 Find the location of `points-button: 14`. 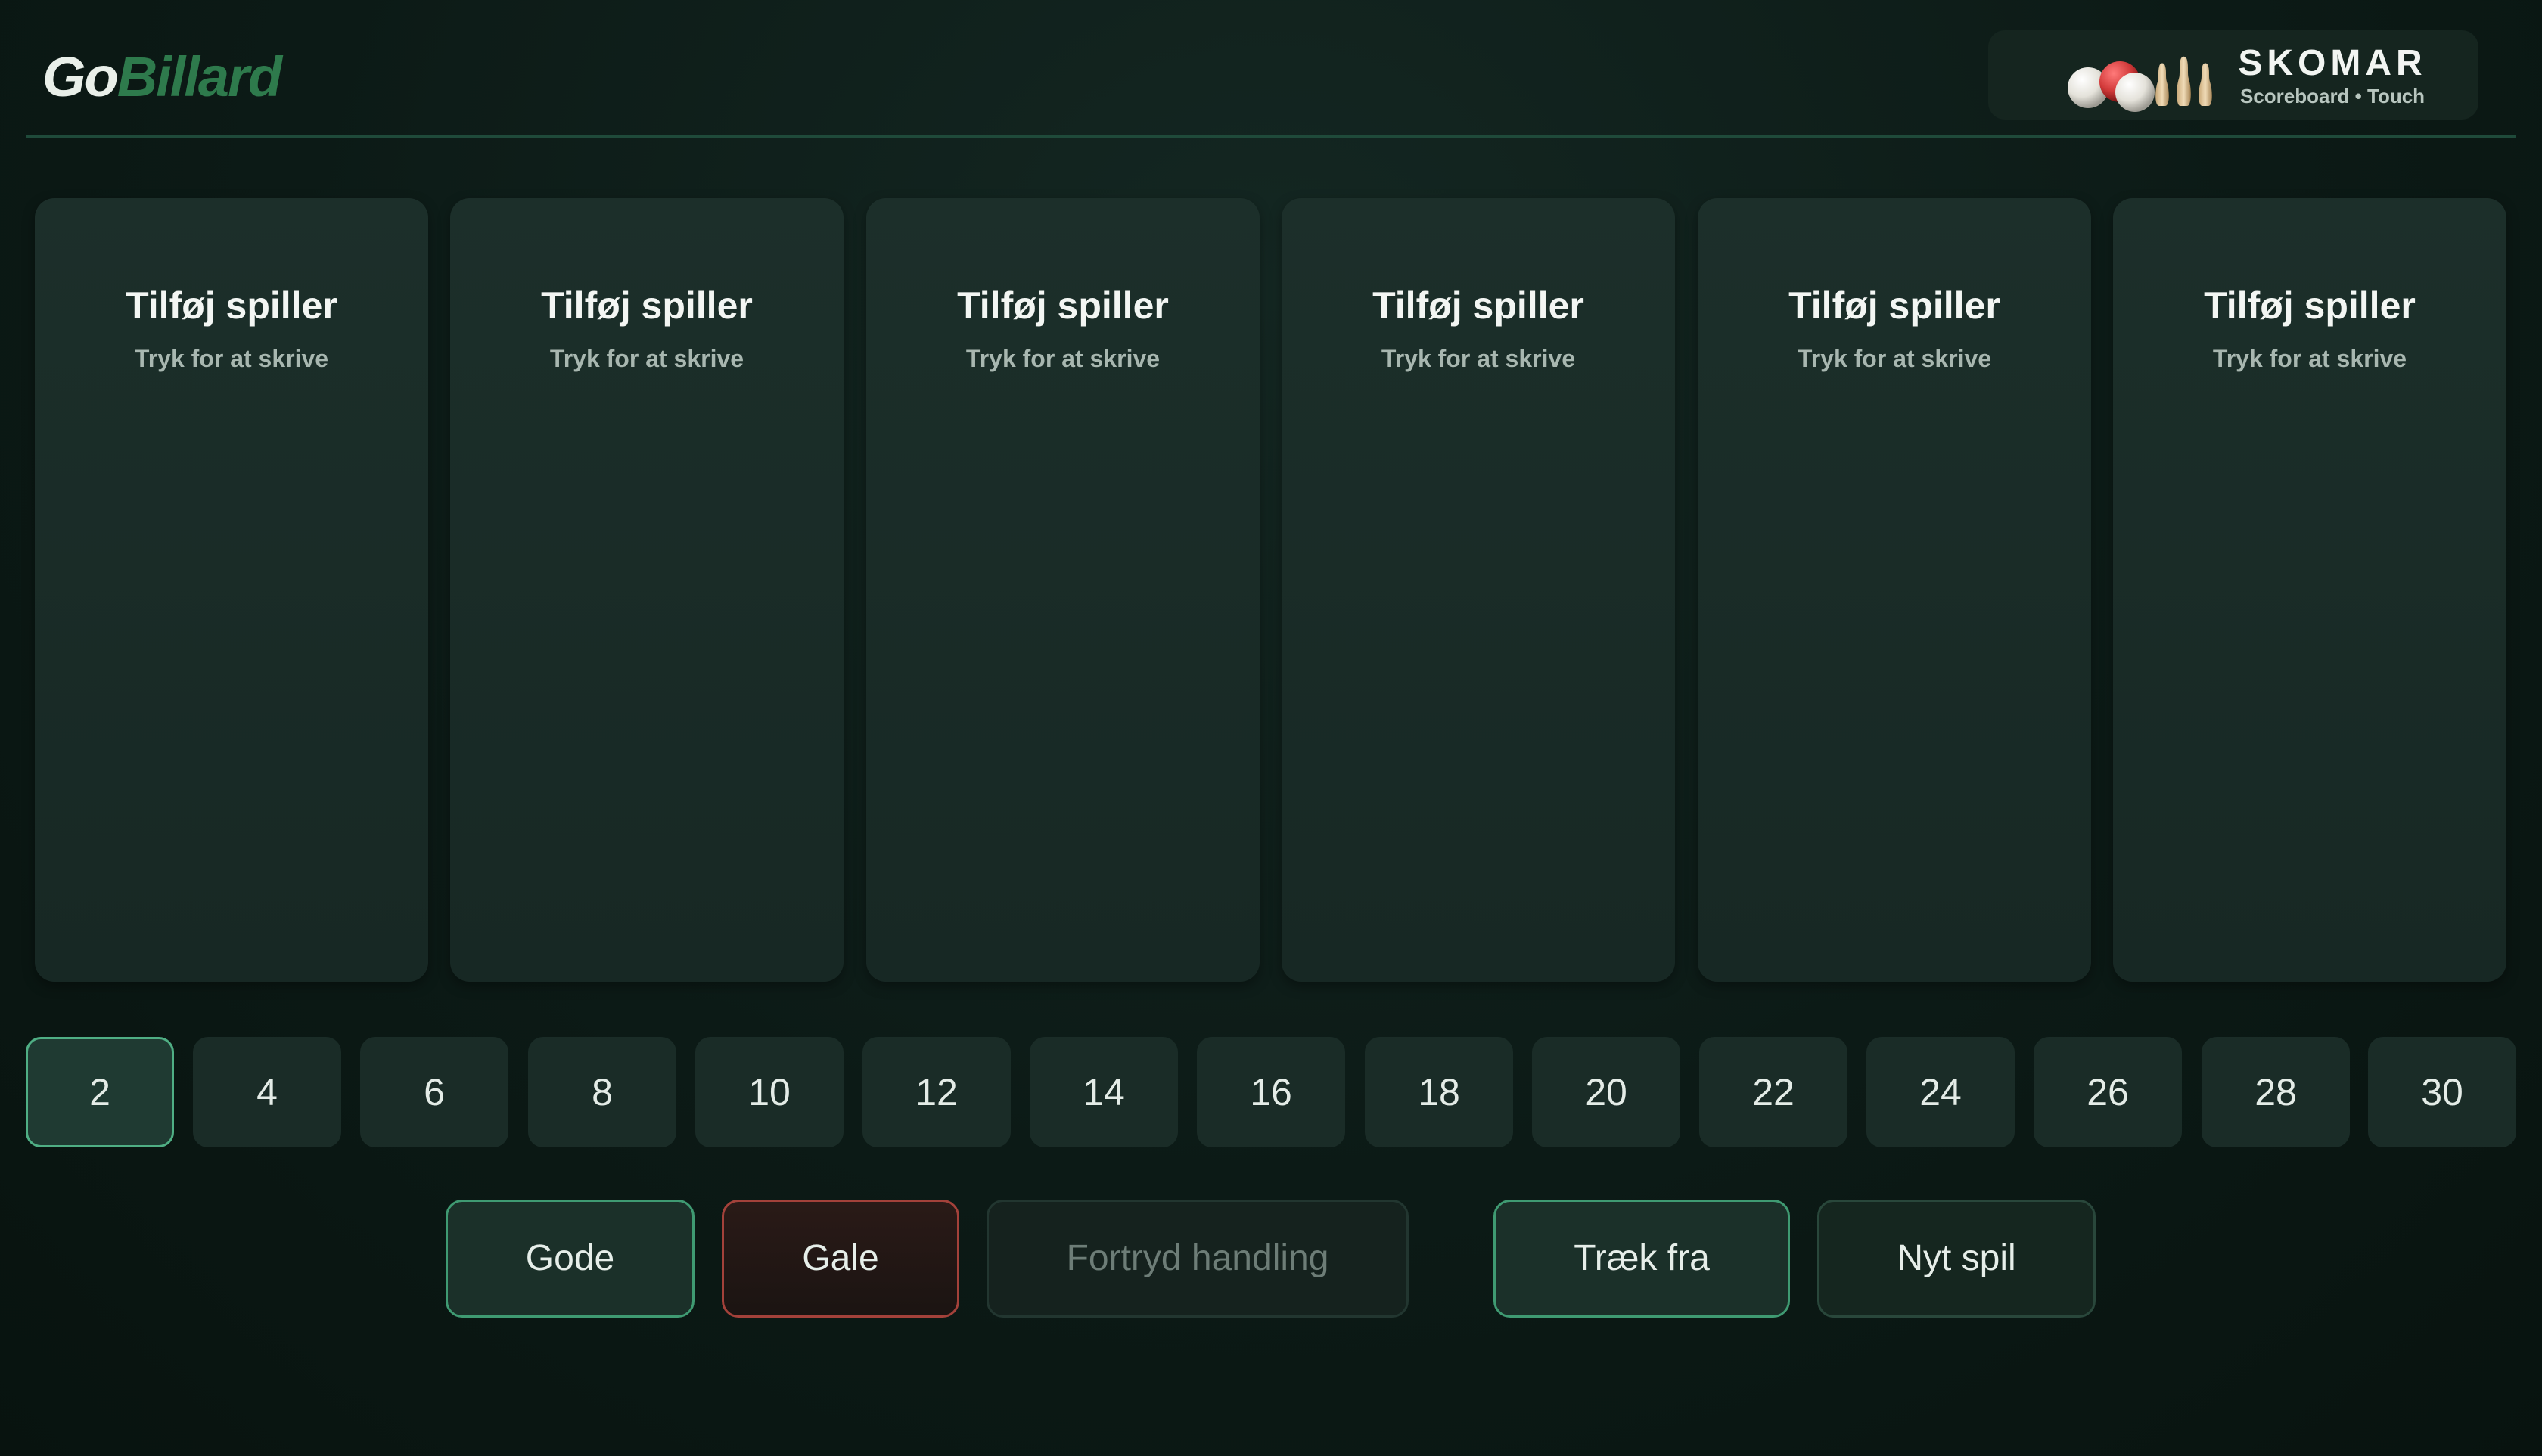

points-button: 14 is located at coordinates (1104, 1092).